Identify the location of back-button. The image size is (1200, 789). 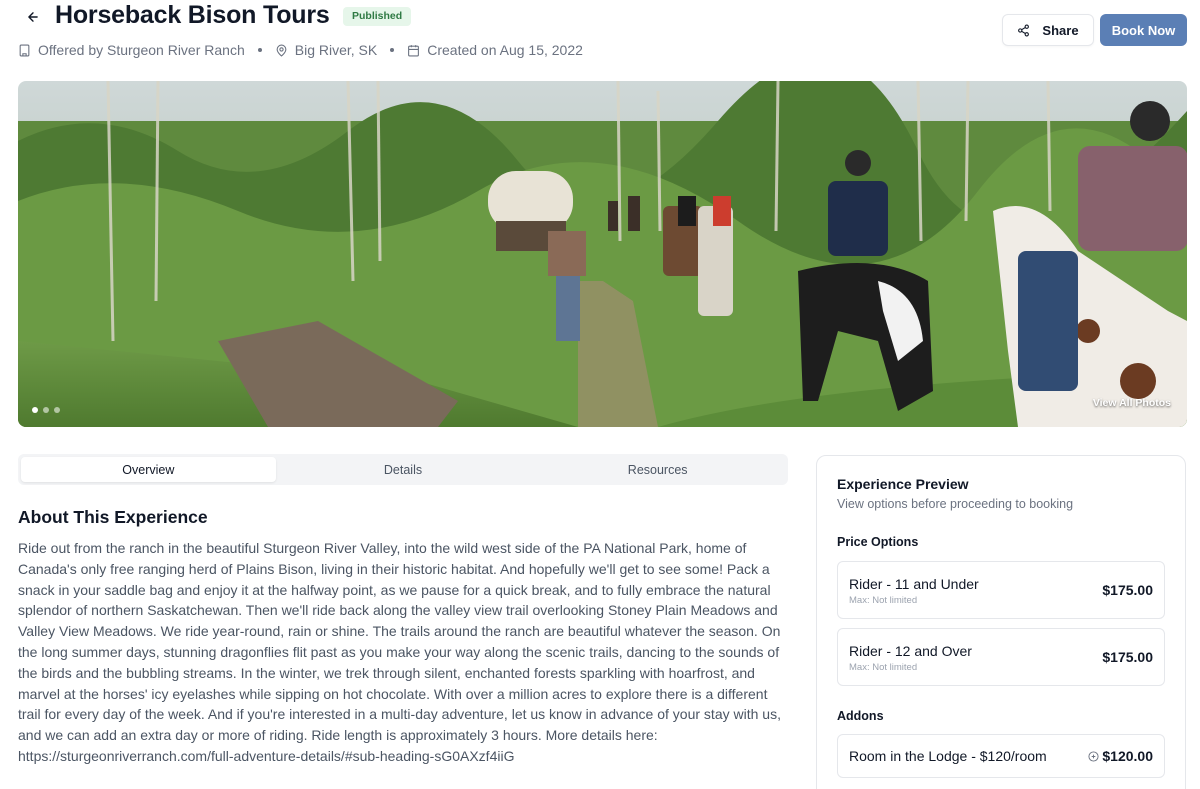
(33, 17).